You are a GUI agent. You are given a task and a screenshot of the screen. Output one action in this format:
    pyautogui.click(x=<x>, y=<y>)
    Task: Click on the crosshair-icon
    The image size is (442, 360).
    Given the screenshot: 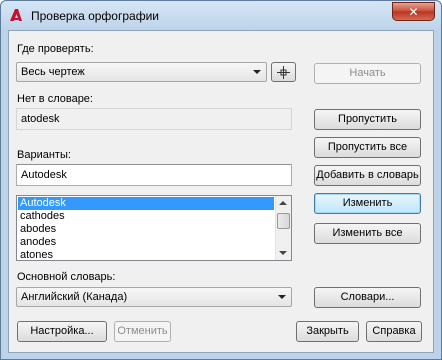 What is the action you would take?
    pyautogui.click(x=283, y=72)
    